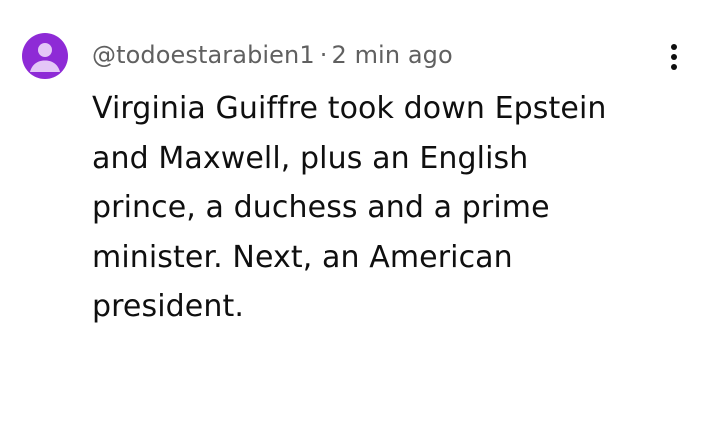 The height and width of the screenshot is (444, 720). What do you see at coordinates (203, 55) in the screenshot?
I see `author-name: @todoestarabien1` at bounding box center [203, 55].